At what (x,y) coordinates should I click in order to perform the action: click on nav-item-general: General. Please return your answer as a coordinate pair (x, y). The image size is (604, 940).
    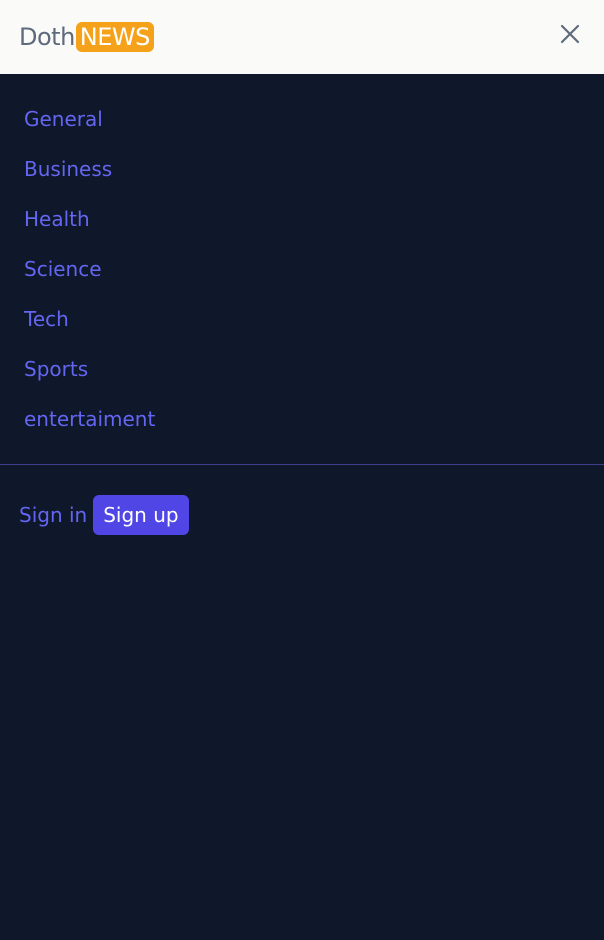
    Looking at the image, I should click on (302, 121).